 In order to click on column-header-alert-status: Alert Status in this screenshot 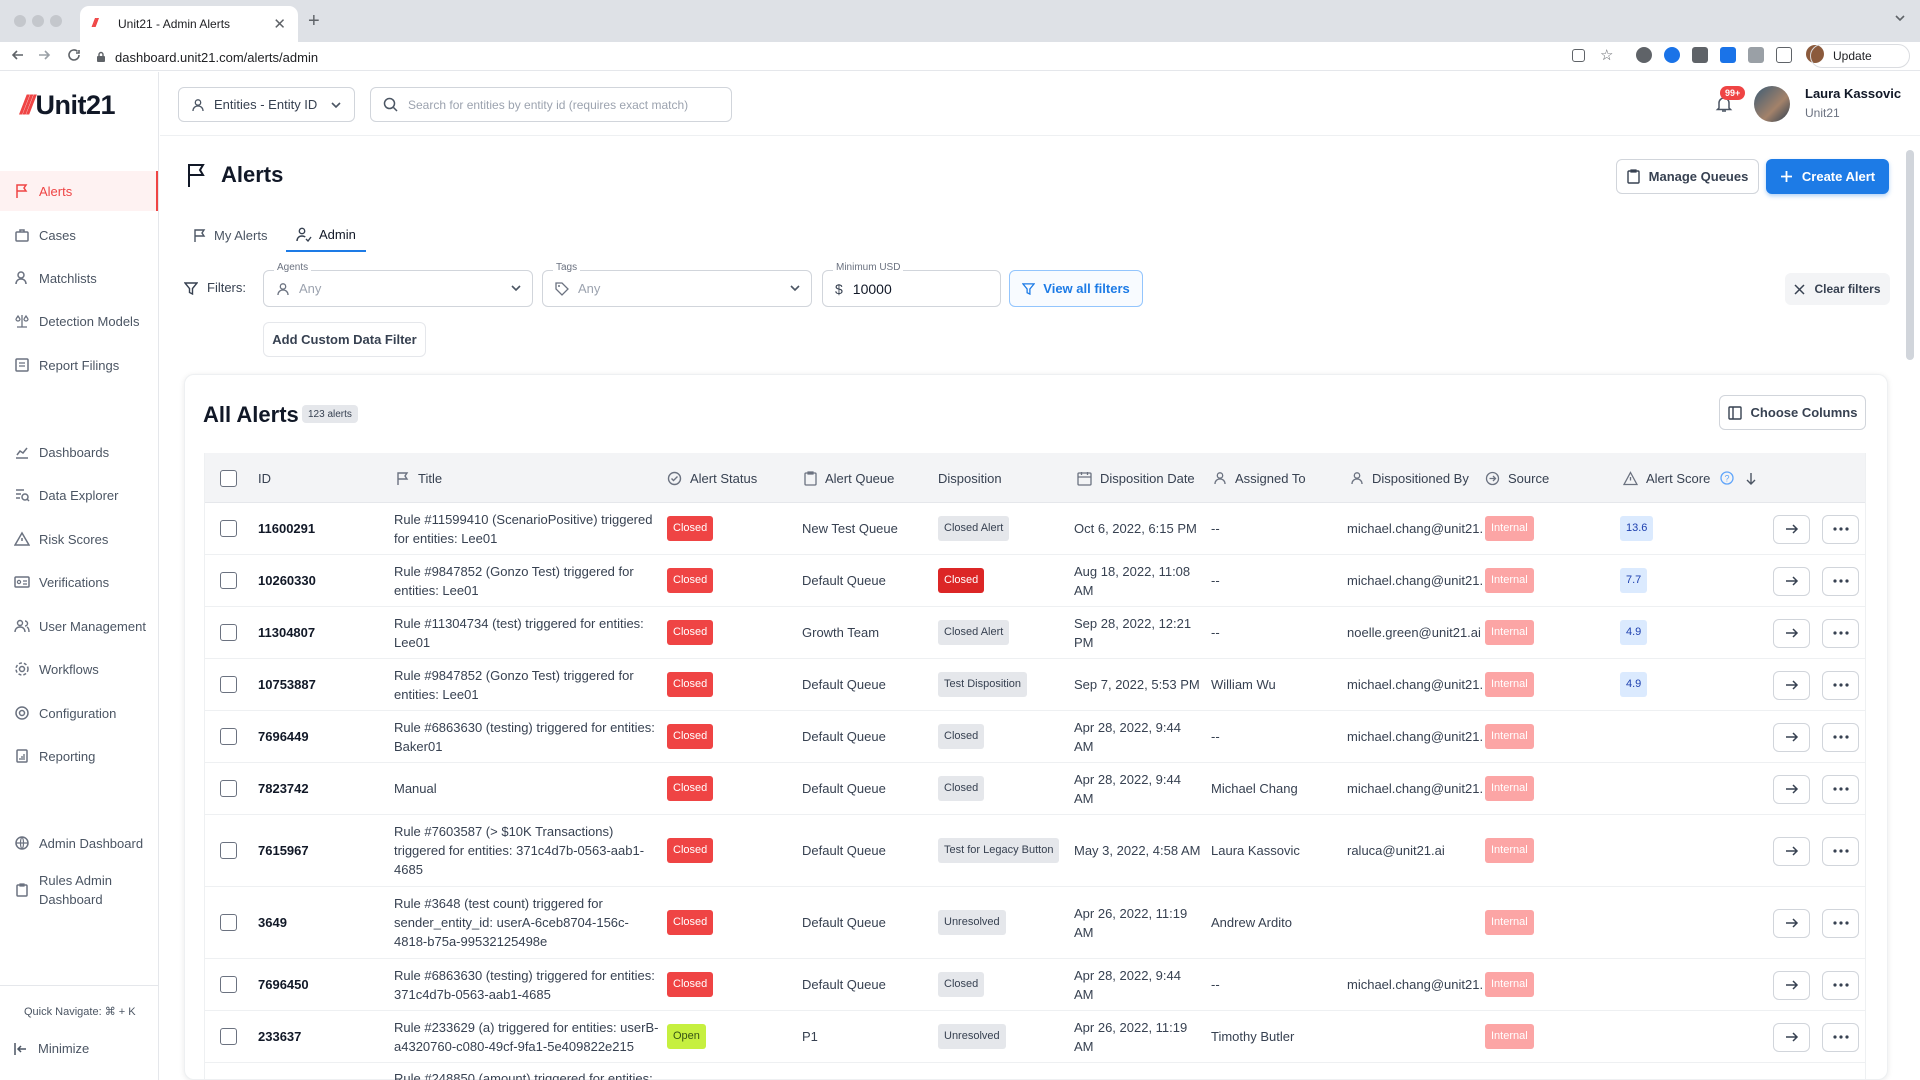, I will do `click(712, 478)`.